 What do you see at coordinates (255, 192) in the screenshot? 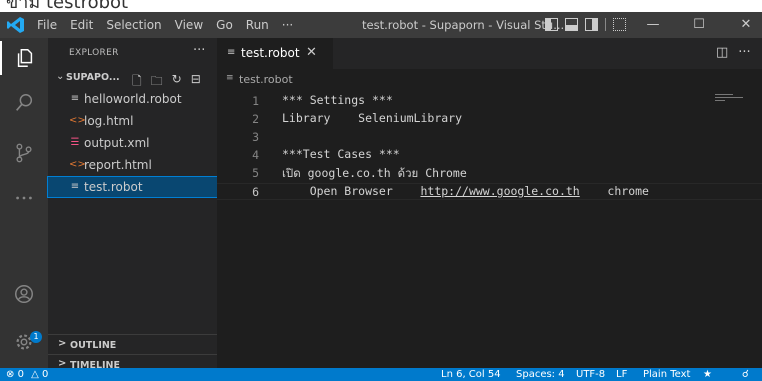
I see `line-number: 6` at bounding box center [255, 192].